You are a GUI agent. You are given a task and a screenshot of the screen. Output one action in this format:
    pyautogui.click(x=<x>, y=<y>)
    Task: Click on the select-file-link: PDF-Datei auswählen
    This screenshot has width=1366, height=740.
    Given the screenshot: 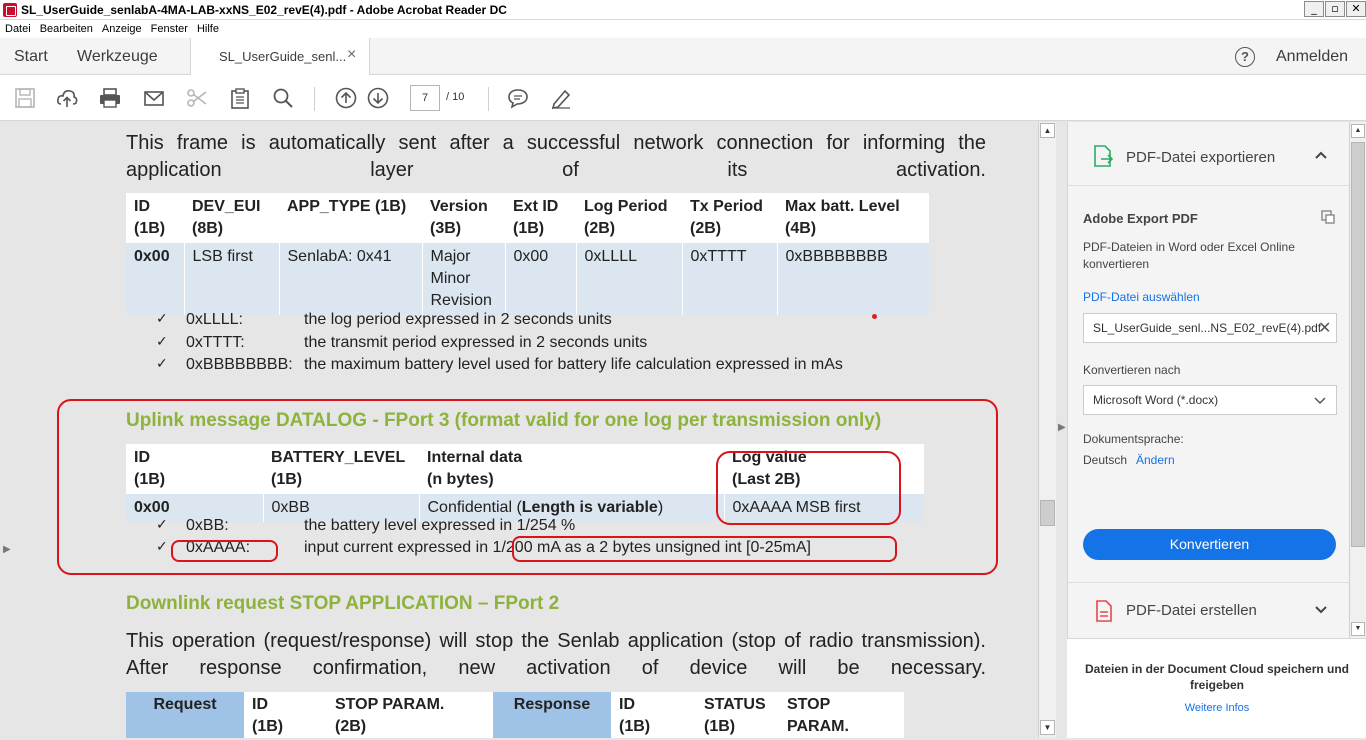 What is the action you would take?
    pyautogui.click(x=1141, y=297)
    